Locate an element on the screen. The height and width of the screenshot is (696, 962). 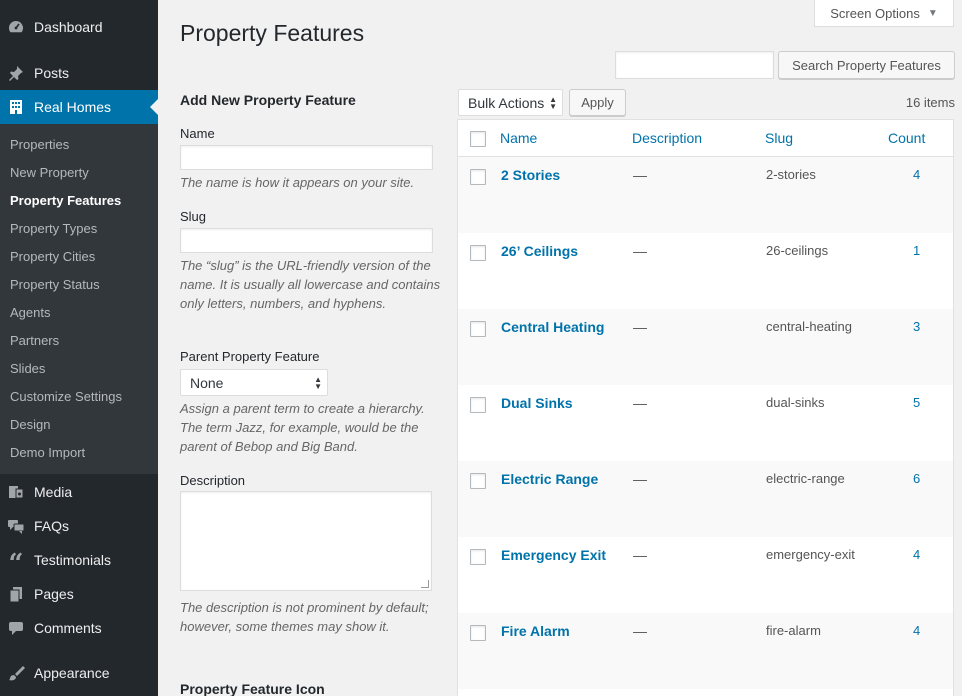
icon-heading: Property Feature Icon is located at coordinates (252, 688).